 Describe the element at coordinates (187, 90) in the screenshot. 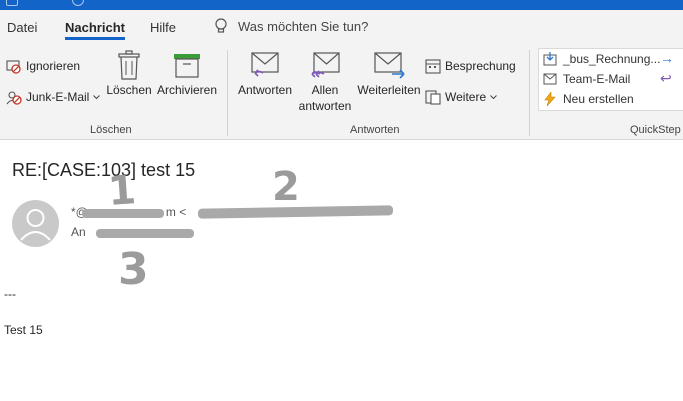

I see `archive-label: Archivieren` at that location.